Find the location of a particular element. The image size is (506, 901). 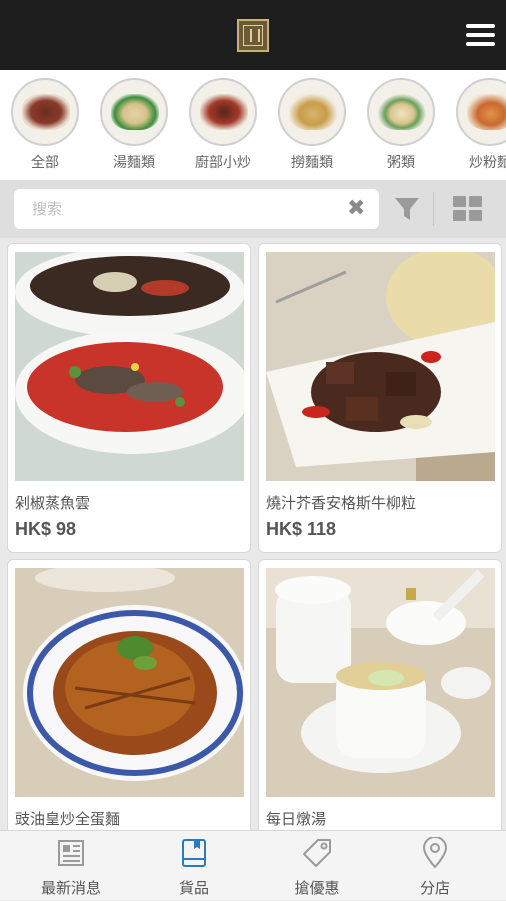

nav-products: 貨品 is located at coordinates (194, 866).